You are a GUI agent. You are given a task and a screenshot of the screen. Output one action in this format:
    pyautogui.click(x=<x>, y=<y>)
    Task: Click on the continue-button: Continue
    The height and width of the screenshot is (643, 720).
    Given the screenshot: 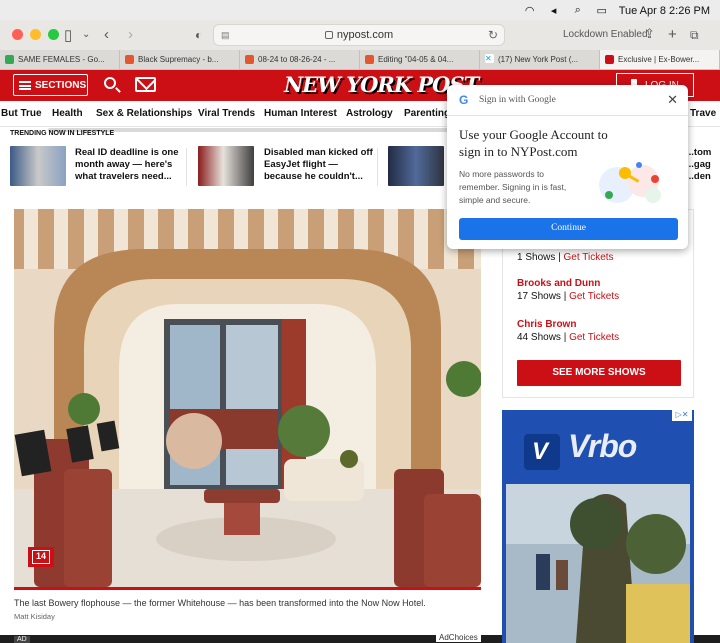 What is the action you would take?
    pyautogui.click(x=568, y=229)
    